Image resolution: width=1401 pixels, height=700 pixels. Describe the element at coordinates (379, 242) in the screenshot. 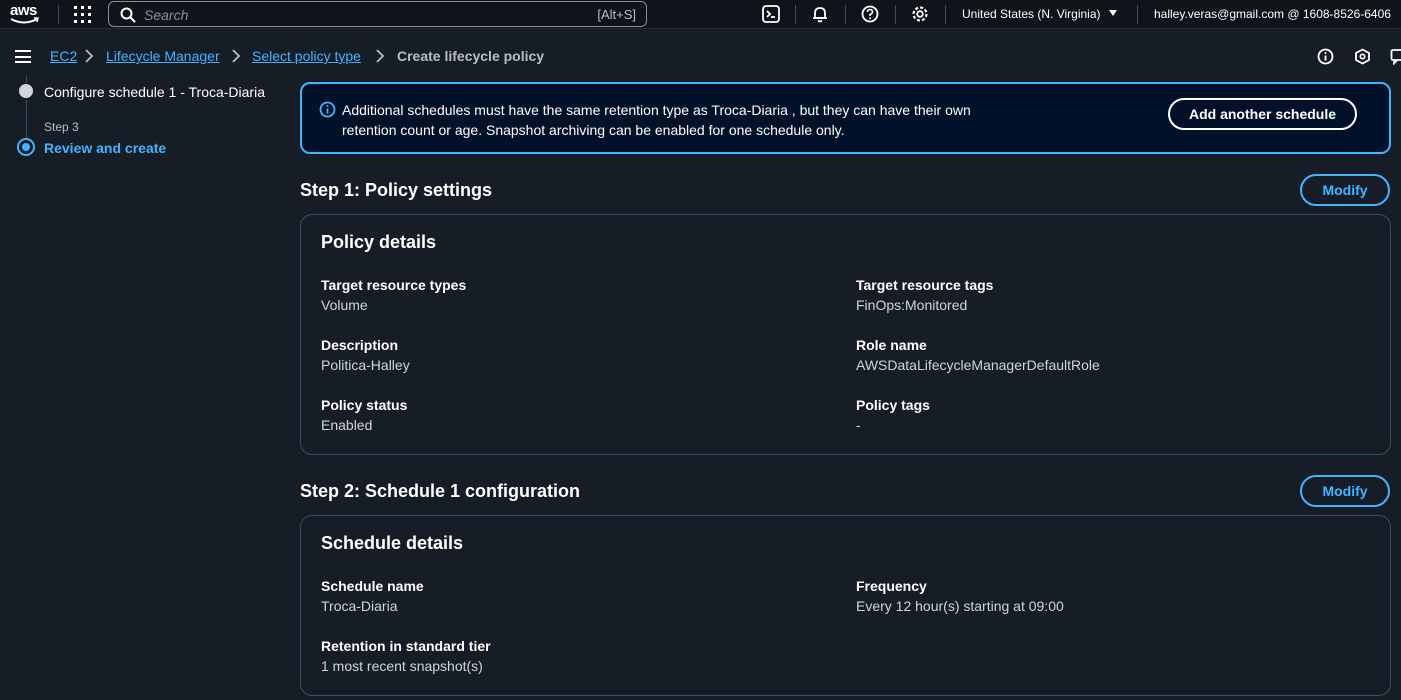

I see `card-title: Policy details` at that location.